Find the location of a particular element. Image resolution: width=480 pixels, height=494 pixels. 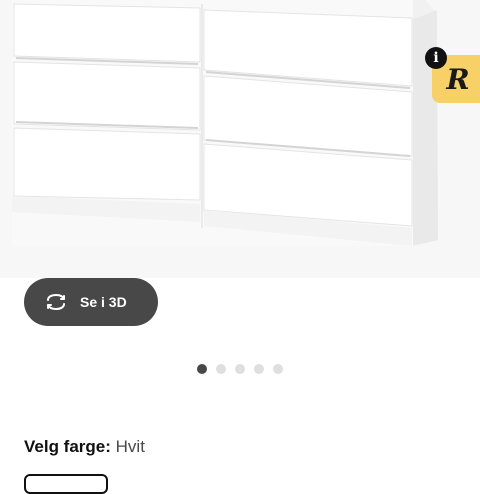

rotate-3d-icon is located at coordinates (56, 302).